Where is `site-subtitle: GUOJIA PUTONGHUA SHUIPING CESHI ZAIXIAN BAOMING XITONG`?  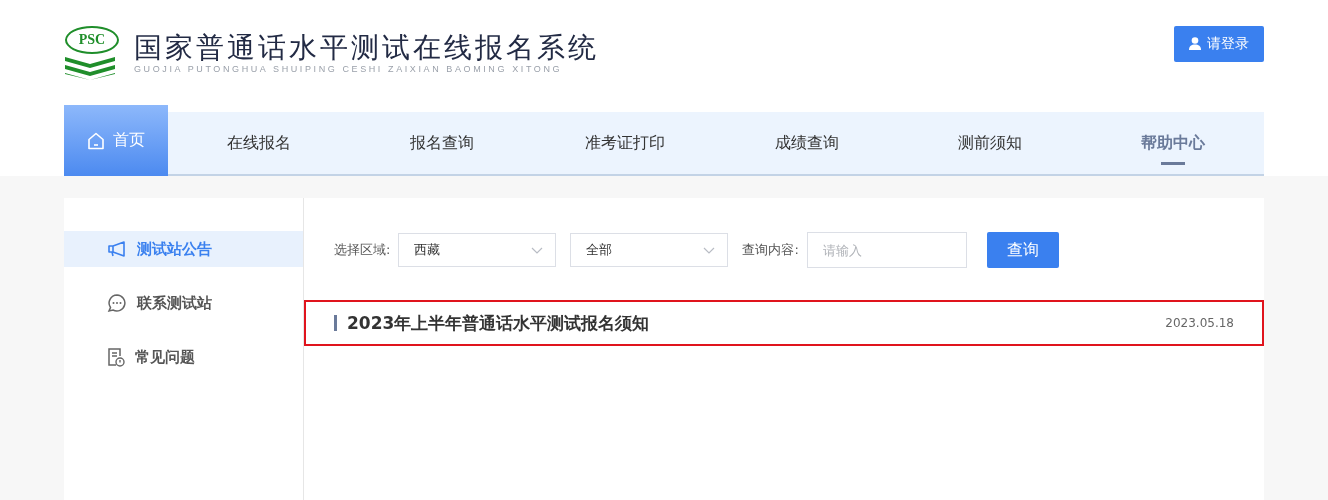
site-subtitle: GUOJIA PUTONGHUA SHUIPING CESHI ZAIXIAN BAOMING XITONG is located at coordinates (349, 68).